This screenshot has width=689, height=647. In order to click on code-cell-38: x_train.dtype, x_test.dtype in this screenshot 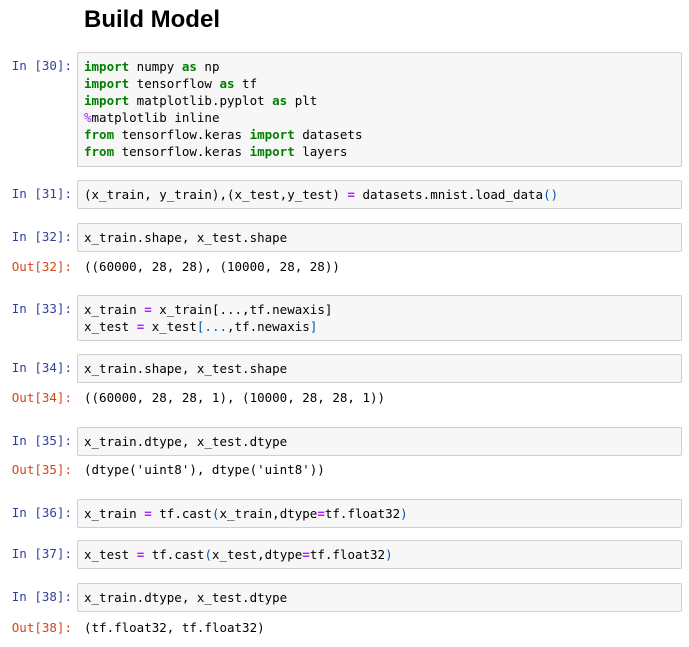, I will do `click(379, 597)`.